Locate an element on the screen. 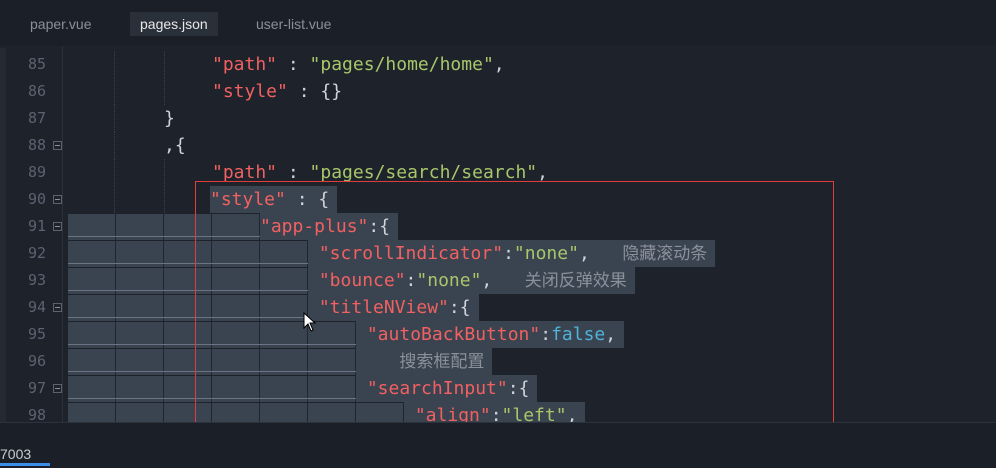  code-text-selected: "scrollIndicator":"none", 隐藏滚动条 is located at coordinates (512, 253).